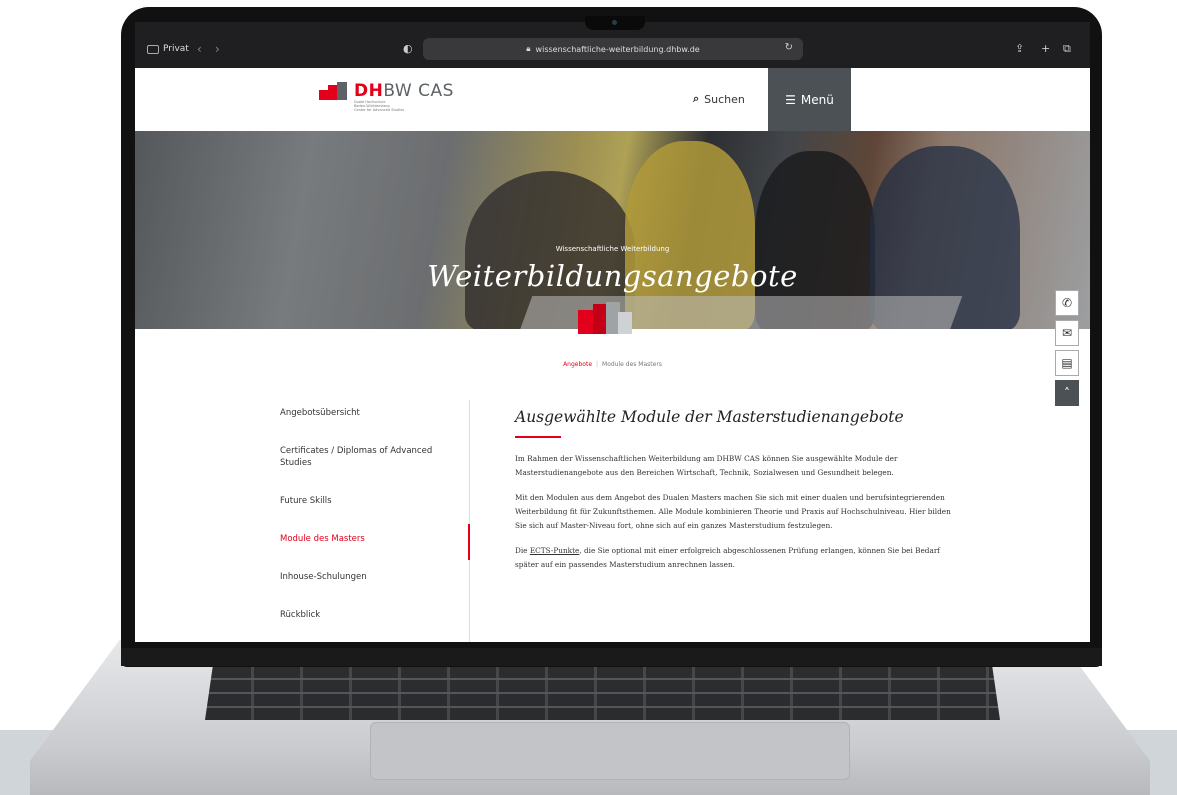  Describe the element at coordinates (1019, 48) in the screenshot. I see `share-icon: ⇪` at that location.